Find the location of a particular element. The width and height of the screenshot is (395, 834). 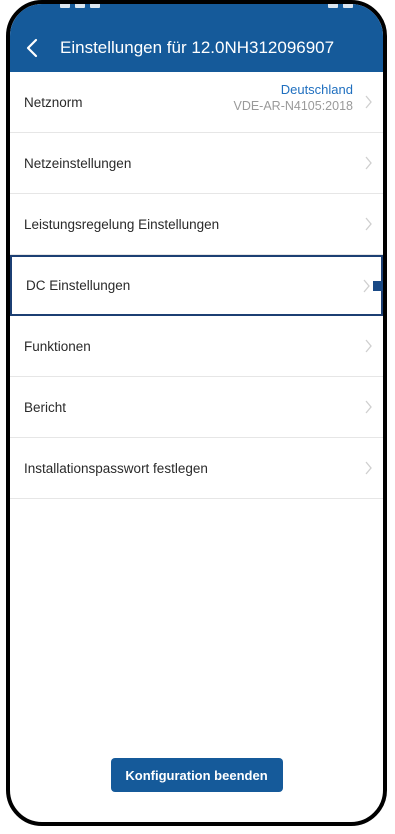

menu-item-label: Installationspasswort festlegen is located at coordinates (116, 468).